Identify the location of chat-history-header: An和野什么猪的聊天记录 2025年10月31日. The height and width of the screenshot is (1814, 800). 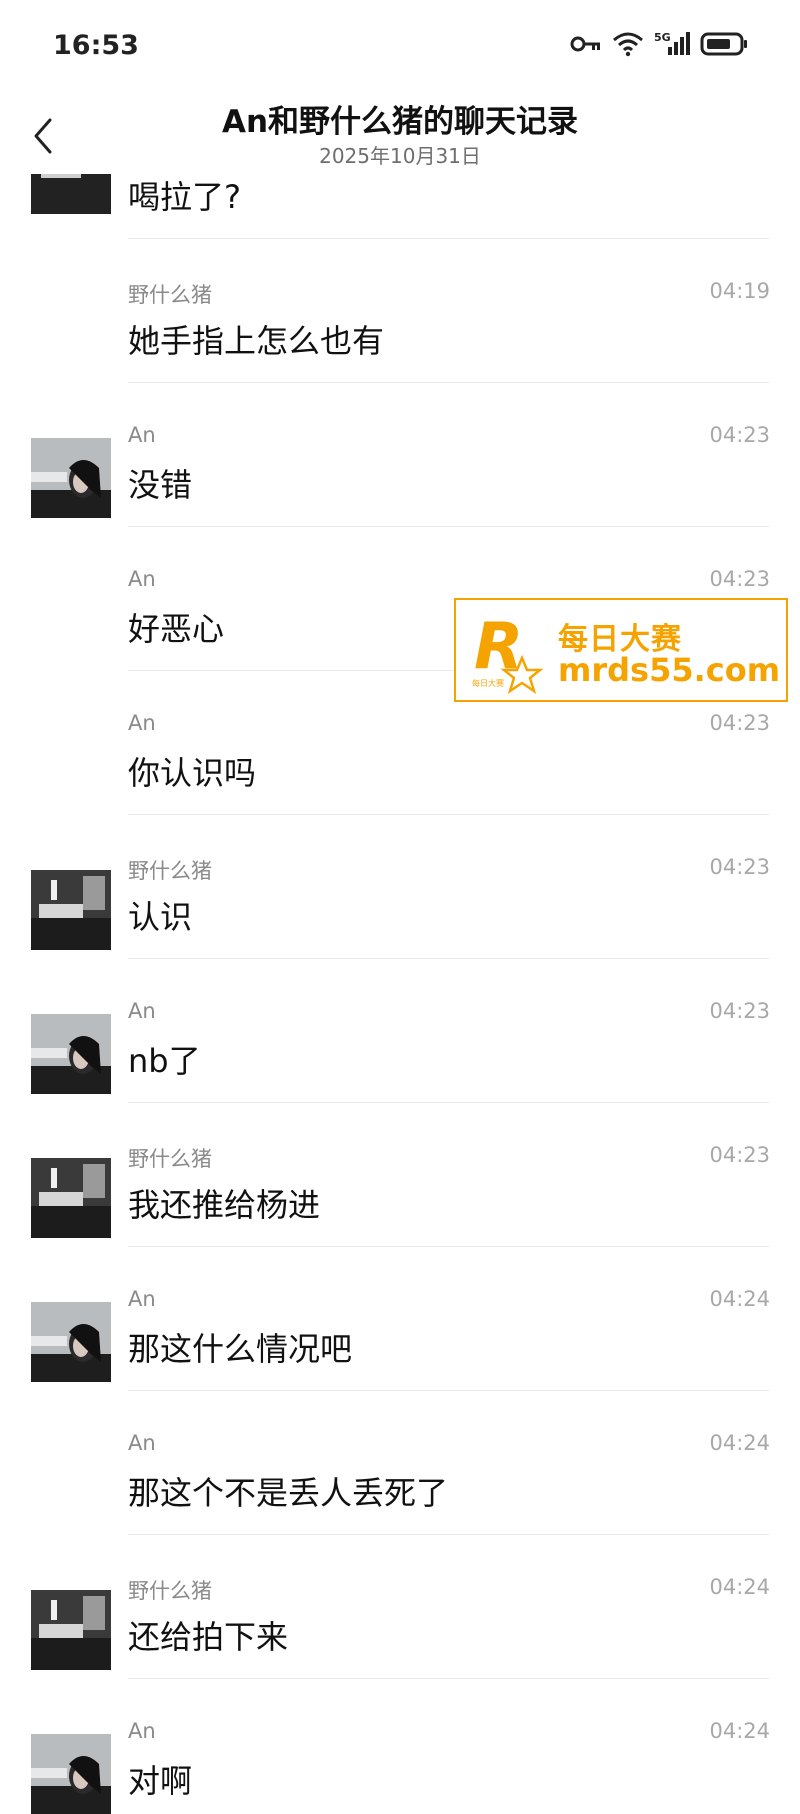
(400, 135).